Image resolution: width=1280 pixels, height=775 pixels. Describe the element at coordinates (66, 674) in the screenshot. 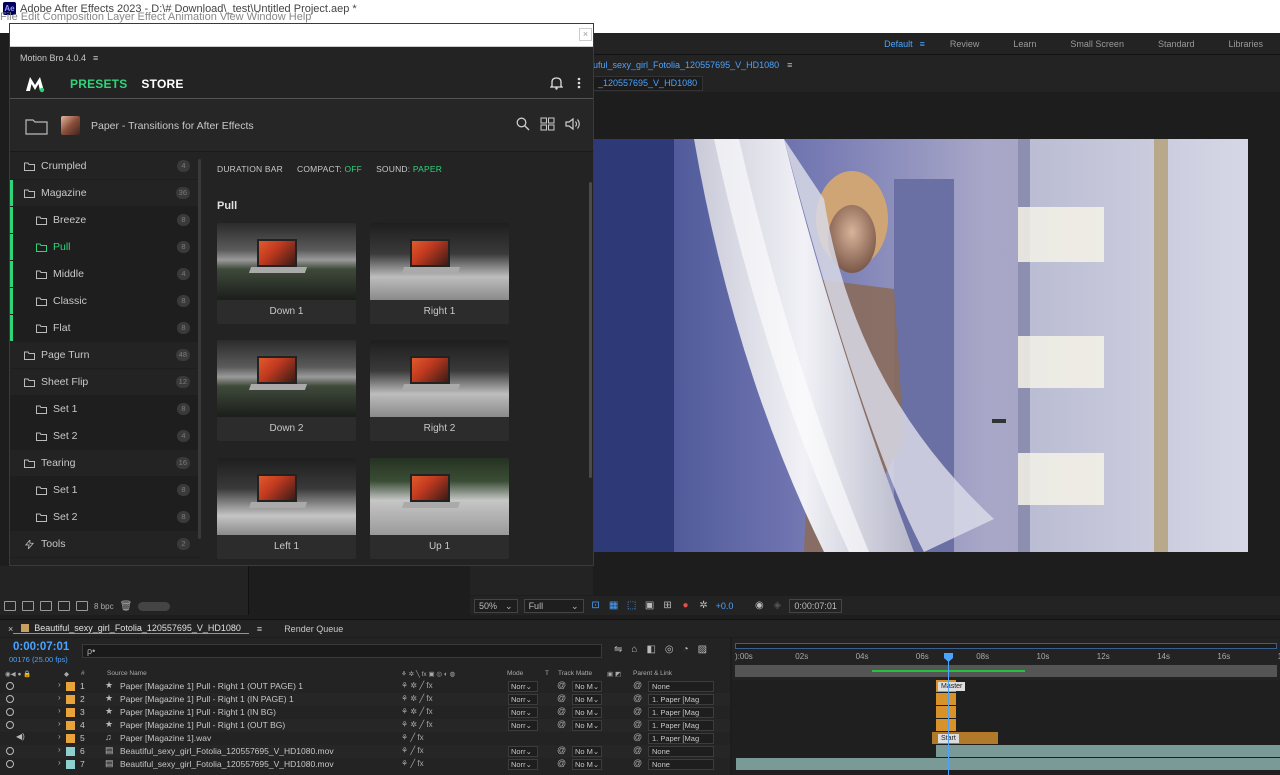

I see `label-column-icon: ◆` at that location.